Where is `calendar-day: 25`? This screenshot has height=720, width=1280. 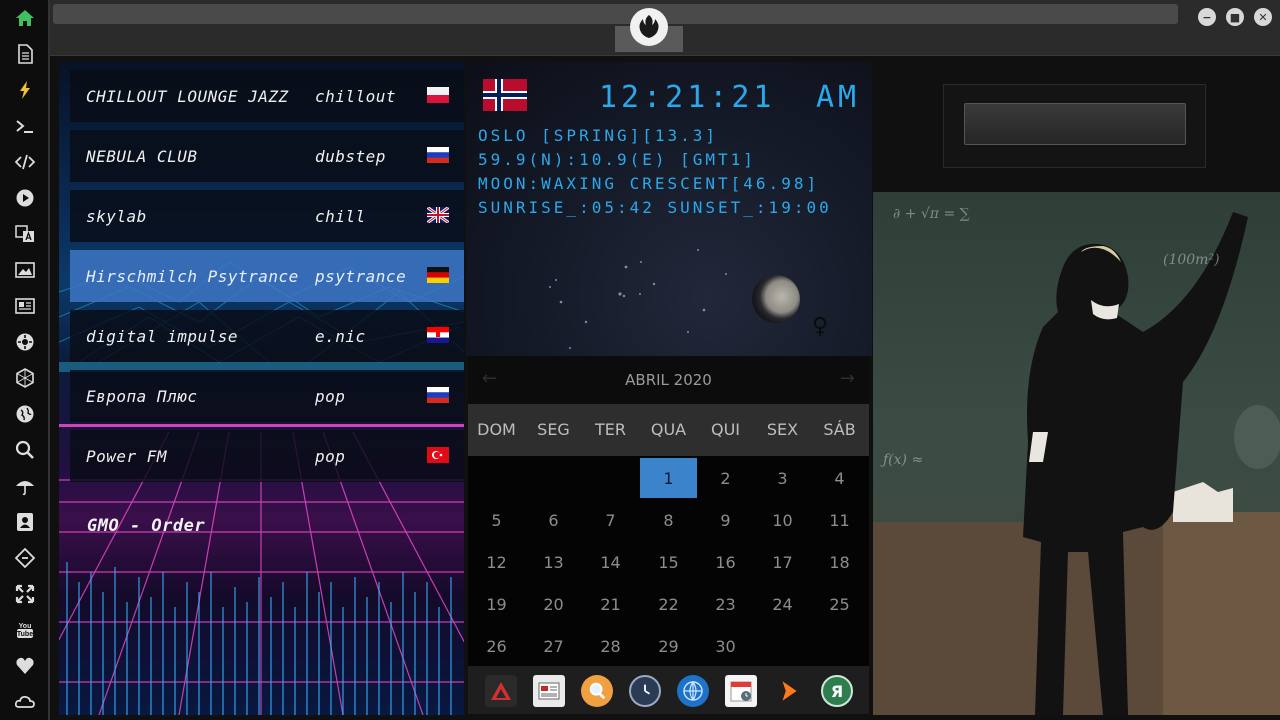
calendar-day: 25 is located at coordinates (839, 604).